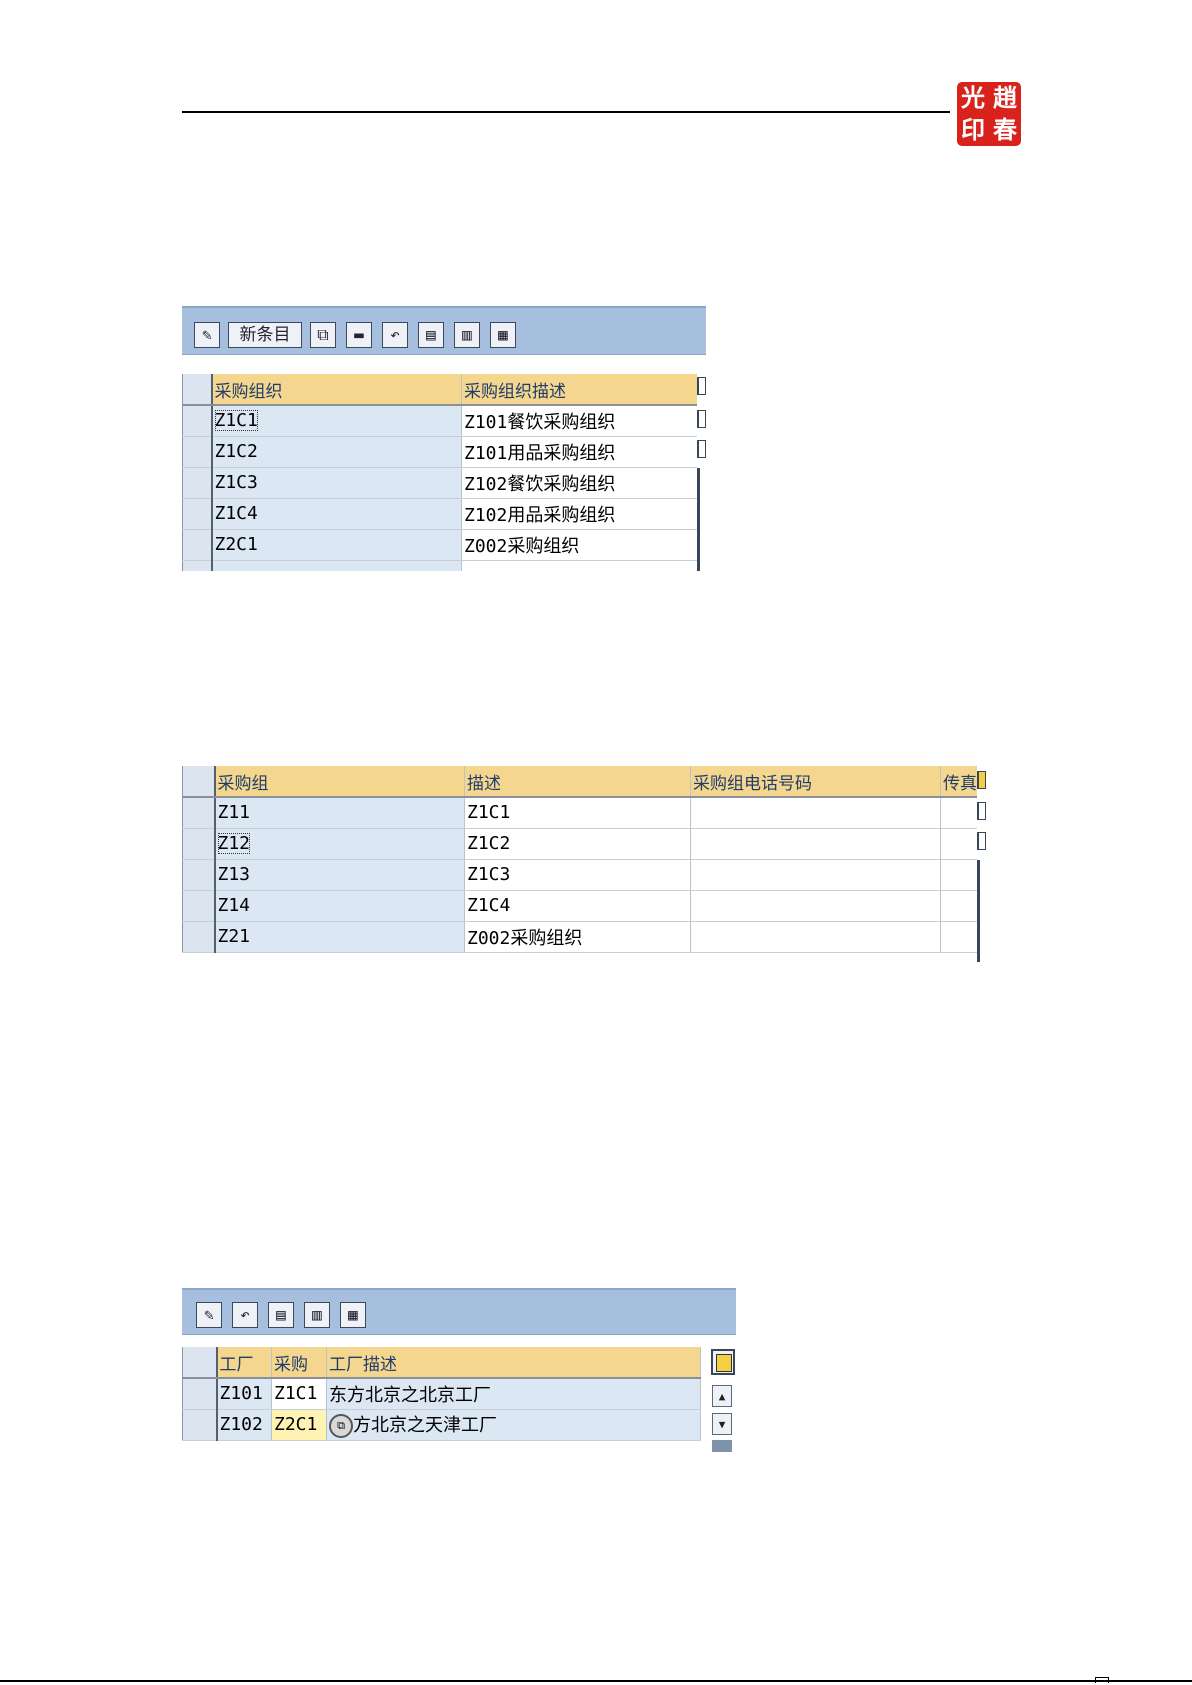  What do you see at coordinates (299, 1425) in the screenshot?
I see `purchasing-org-input: Z2C1` at bounding box center [299, 1425].